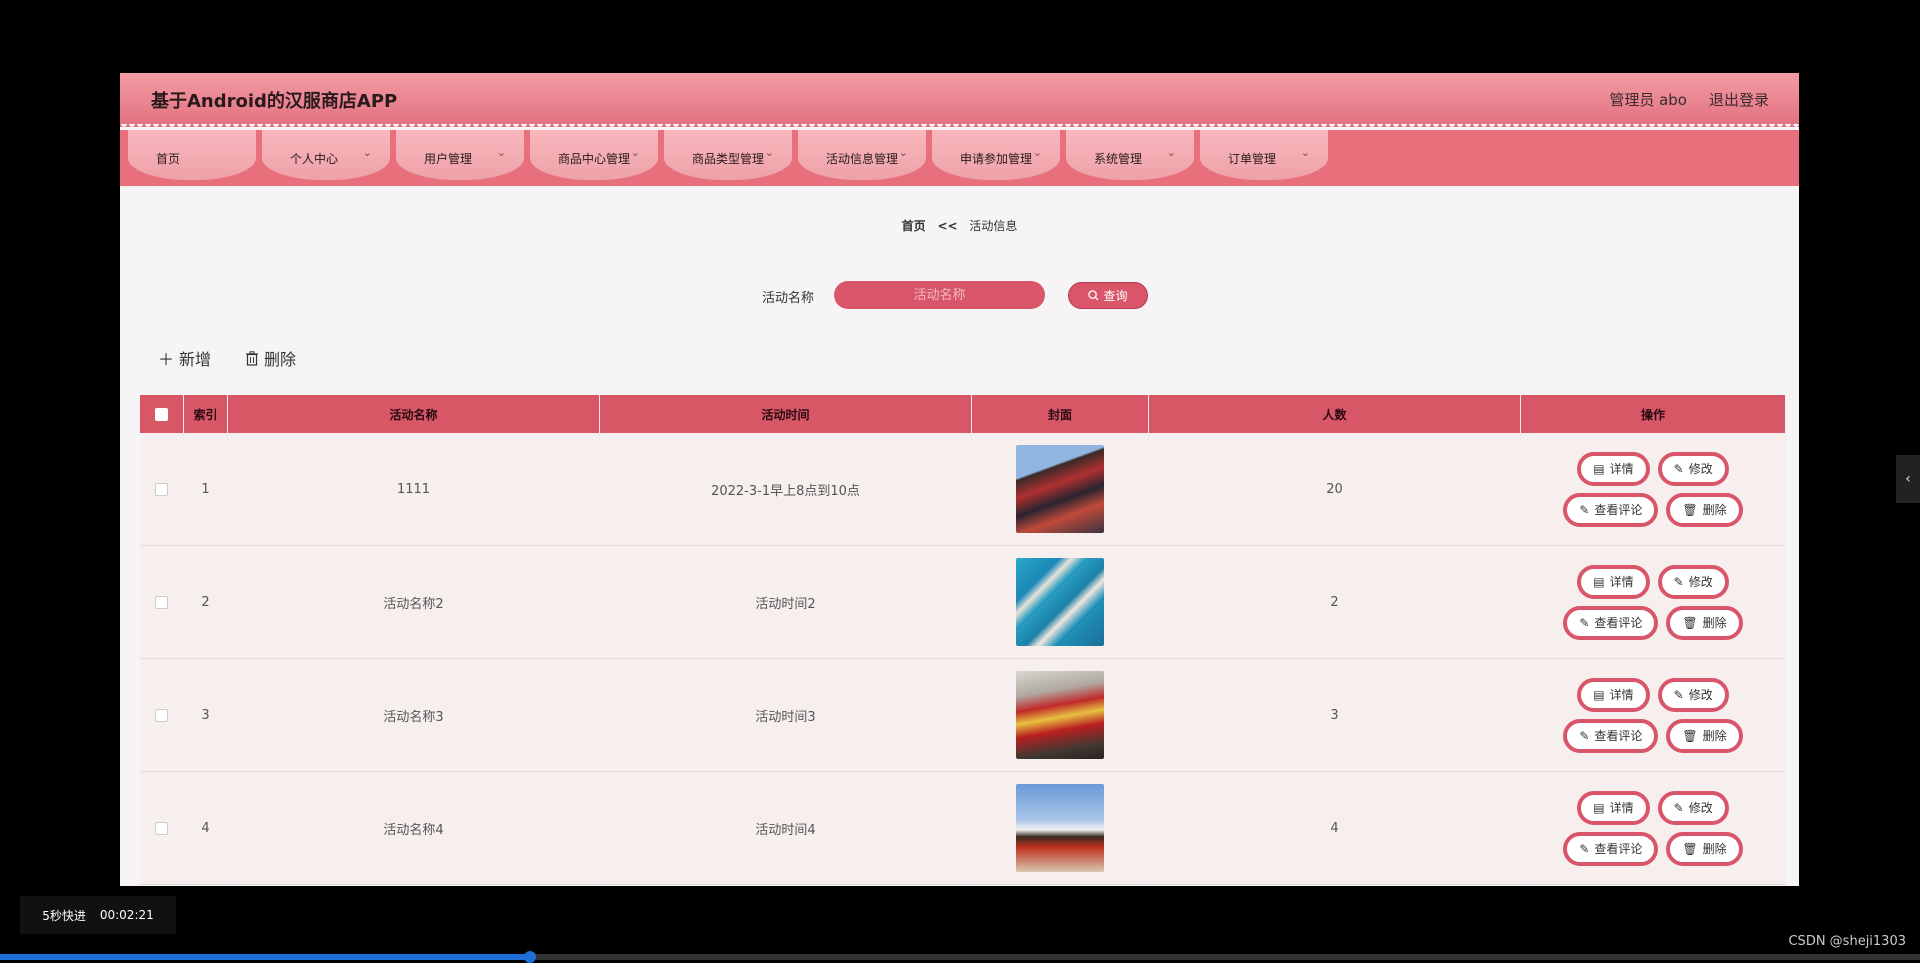 The width and height of the screenshot is (1920, 963). I want to click on nav-item-users: 用户管理 ⌄, so click(460, 155).